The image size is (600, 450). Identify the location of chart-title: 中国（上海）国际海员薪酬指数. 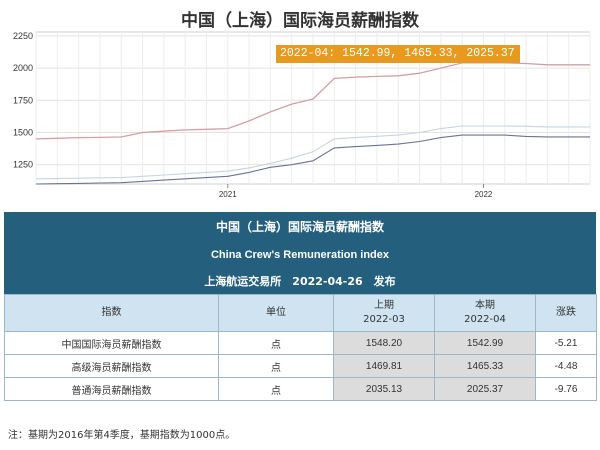
(300, 21).